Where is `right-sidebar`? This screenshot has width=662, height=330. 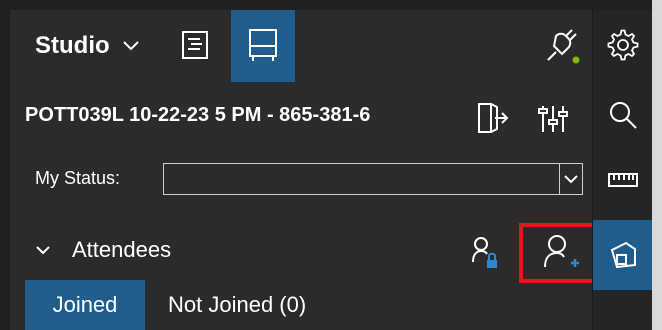 right-sidebar is located at coordinates (622, 170).